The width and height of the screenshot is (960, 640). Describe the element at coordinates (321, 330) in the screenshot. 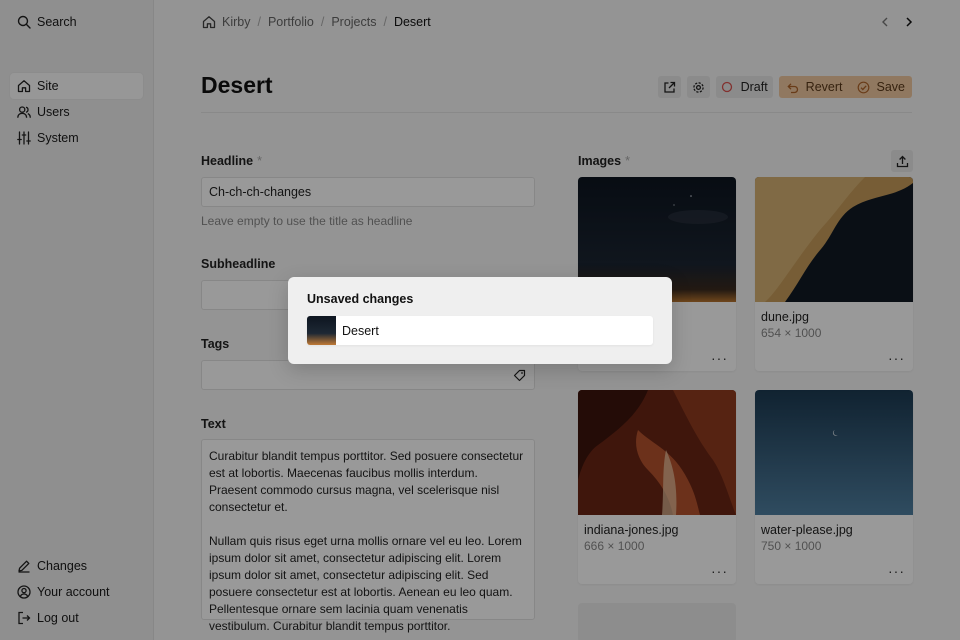

I see `page-thumbnail` at that location.